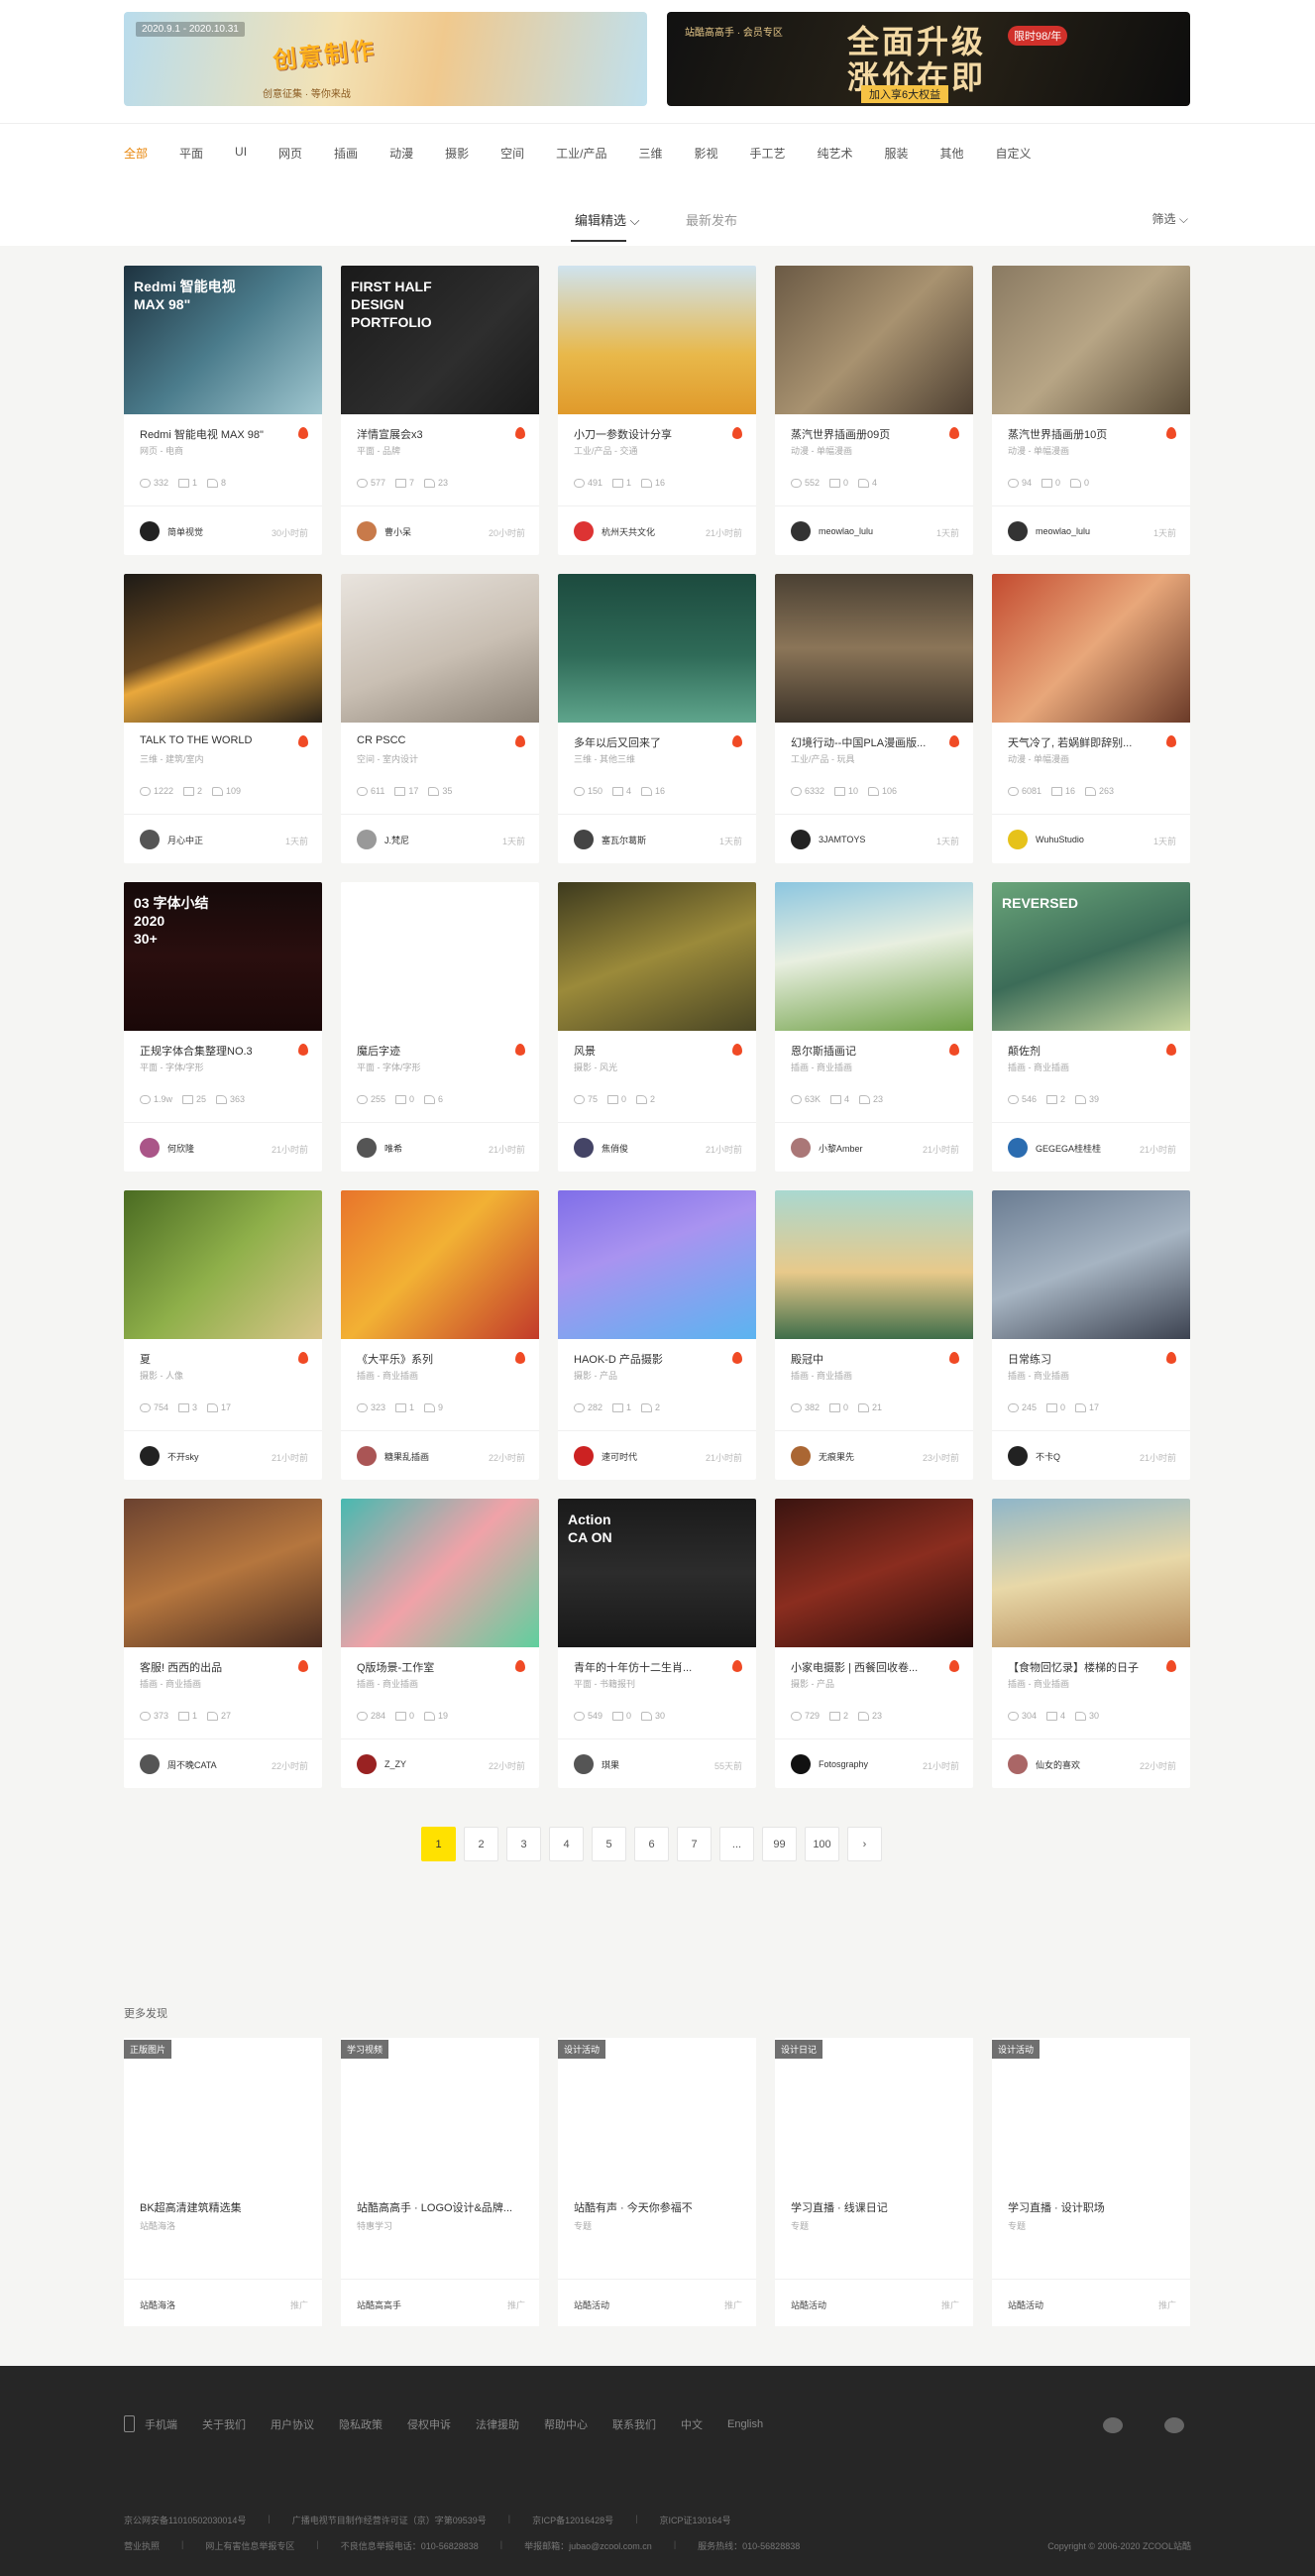 This screenshot has height=2576, width=1315. Describe the element at coordinates (566, 2424) in the screenshot. I see `footer-link: 帮助中心` at that location.